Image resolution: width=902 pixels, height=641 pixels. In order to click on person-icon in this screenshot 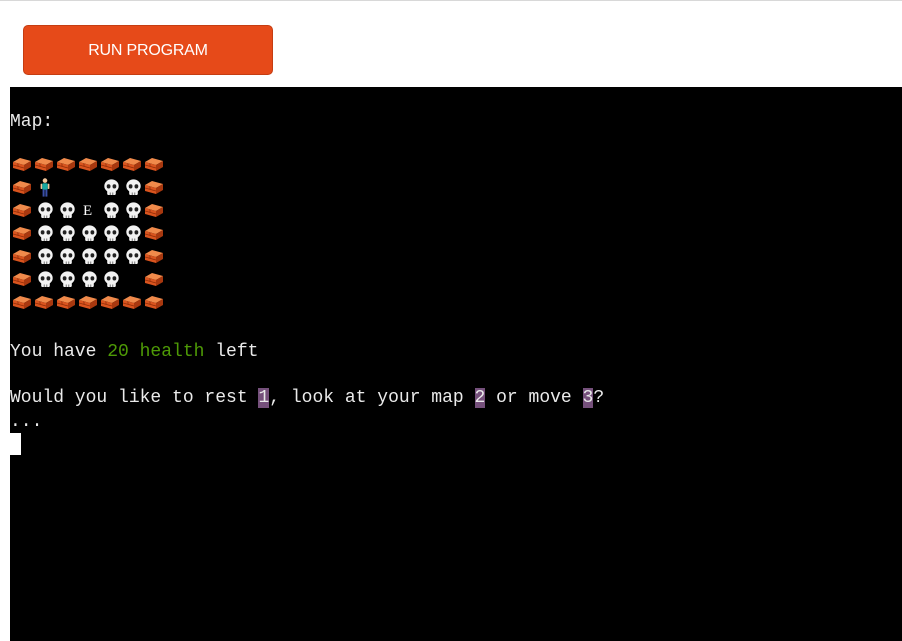, I will do `click(45, 187)`.